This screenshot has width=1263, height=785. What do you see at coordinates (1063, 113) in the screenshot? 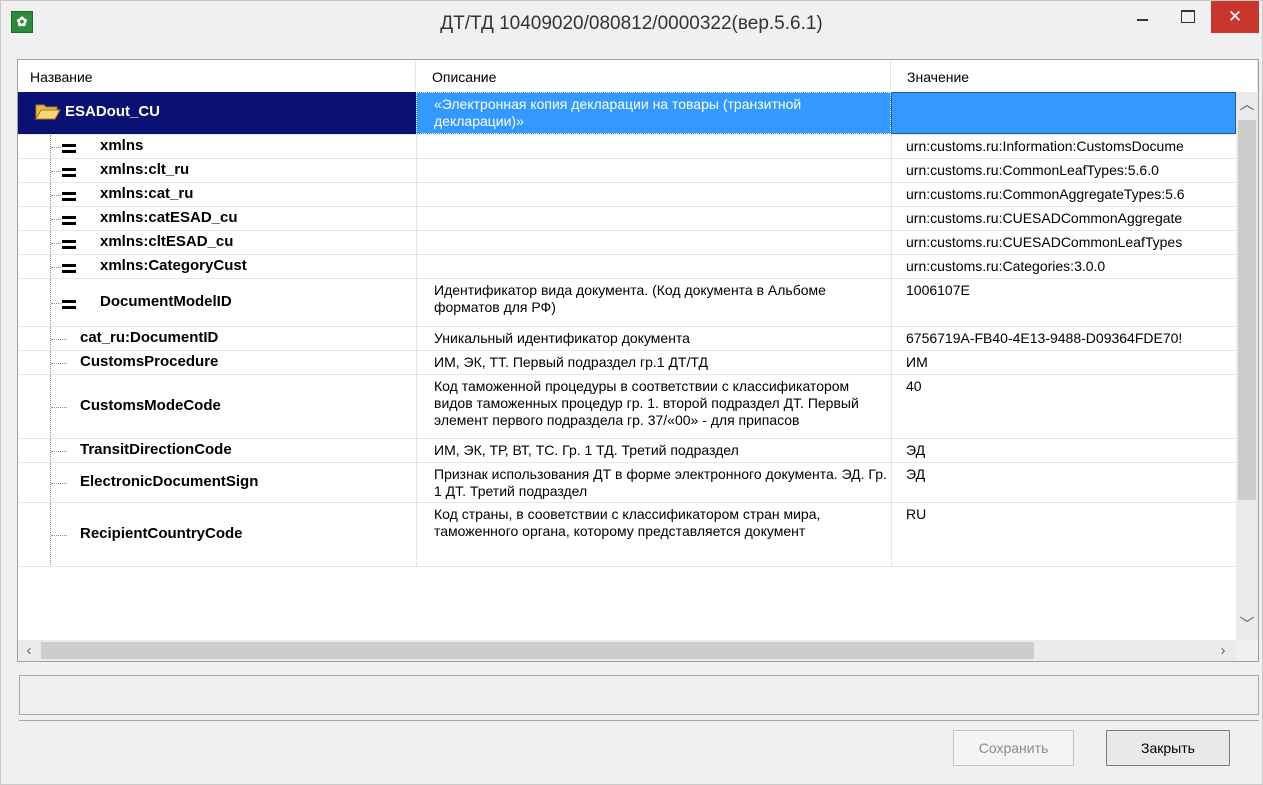
I see `value-cell` at bounding box center [1063, 113].